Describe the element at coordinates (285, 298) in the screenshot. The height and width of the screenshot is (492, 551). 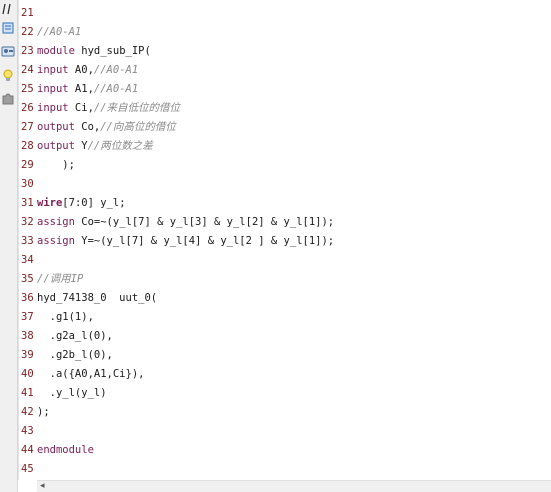
I see `code-line: 36 hyd_74138_0 uut_0(` at that location.